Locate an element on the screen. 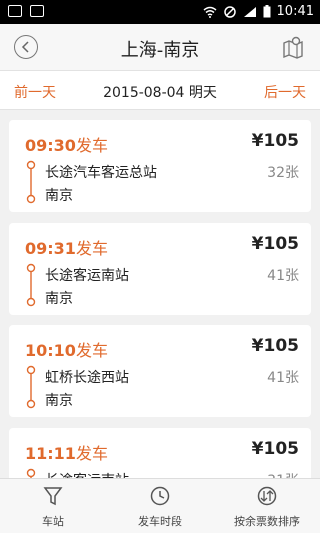 The height and width of the screenshot is (533, 320). tab-departure-period: 发车时段 is located at coordinates (160, 506).